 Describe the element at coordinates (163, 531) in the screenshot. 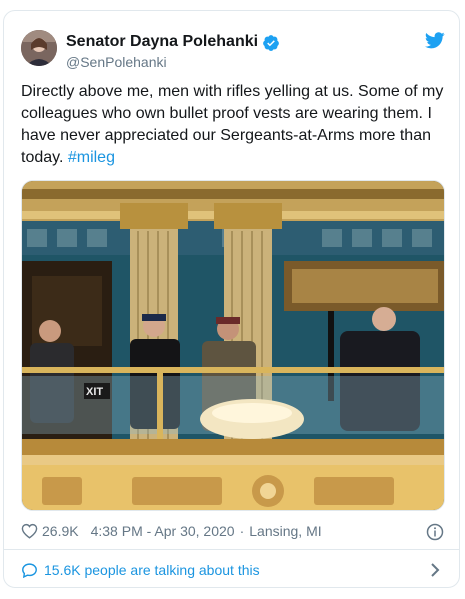

I see `timestamp: 4:38 PM - Apr 30, 2020` at that location.